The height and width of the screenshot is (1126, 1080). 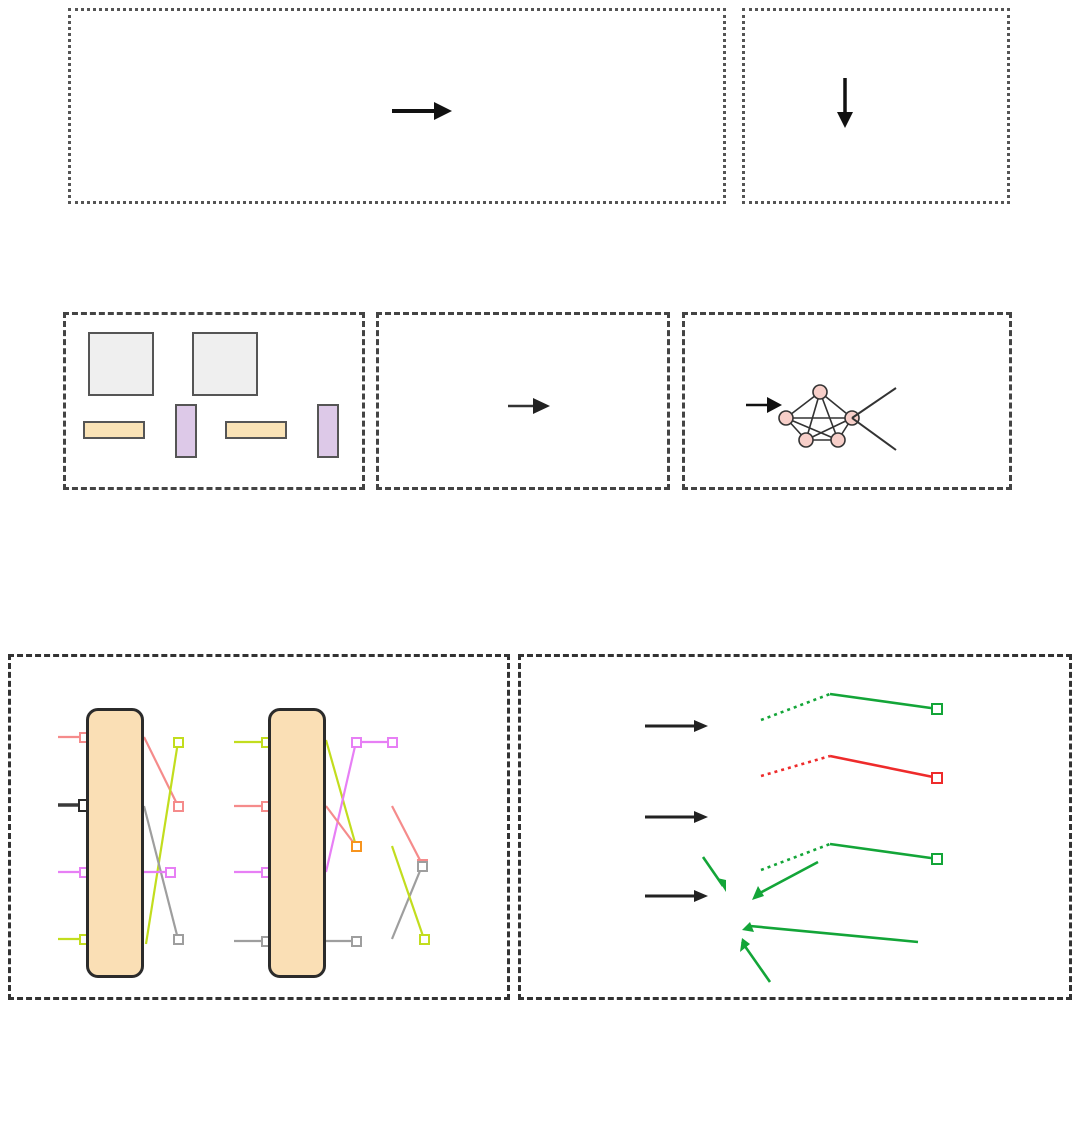 I want to click on panel-d-arrow, so click(x=529, y=406).